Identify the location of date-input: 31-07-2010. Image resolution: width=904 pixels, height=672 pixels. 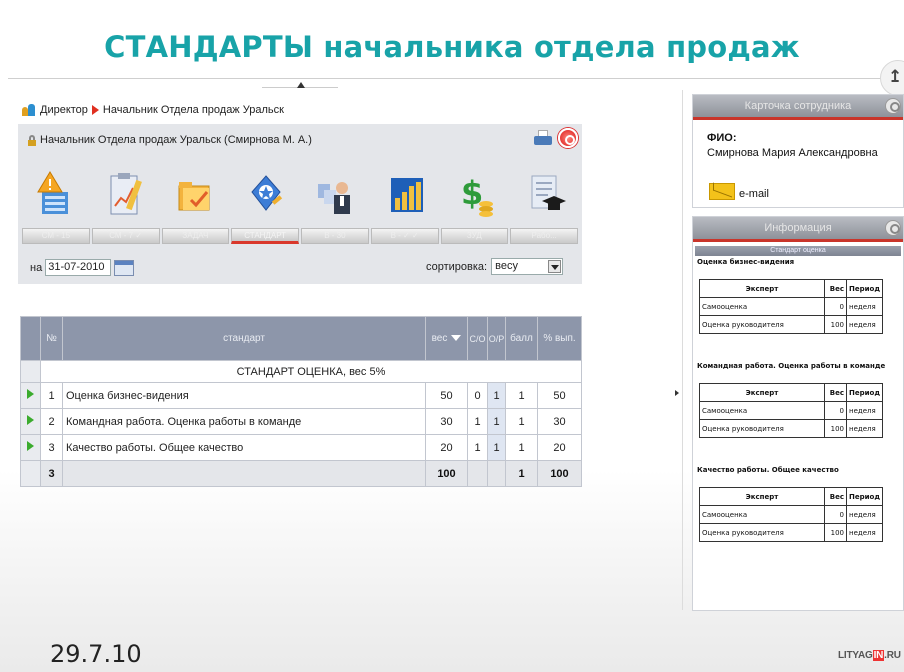
(78, 267).